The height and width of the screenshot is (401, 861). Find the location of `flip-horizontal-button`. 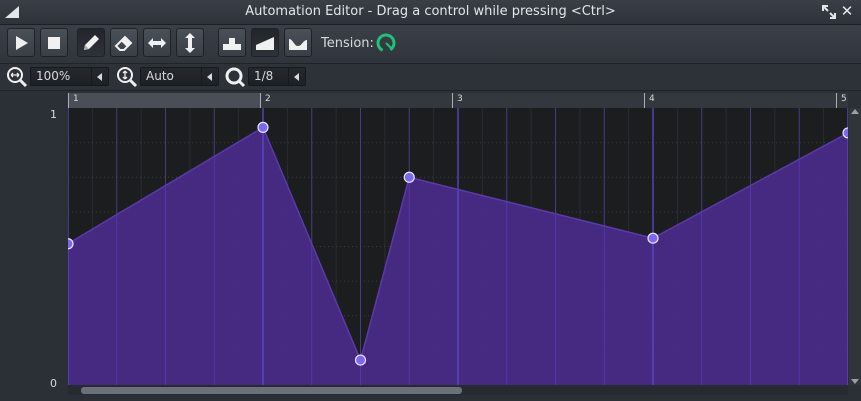

flip-horizontal-button is located at coordinates (157, 42).